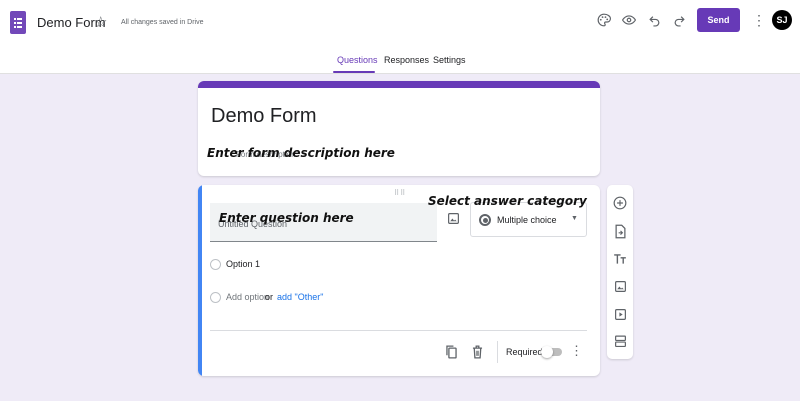 This screenshot has height=401, width=800. Describe the element at coordinates (524, 352) in the screenshot. I see `required-label: Required` at that location.